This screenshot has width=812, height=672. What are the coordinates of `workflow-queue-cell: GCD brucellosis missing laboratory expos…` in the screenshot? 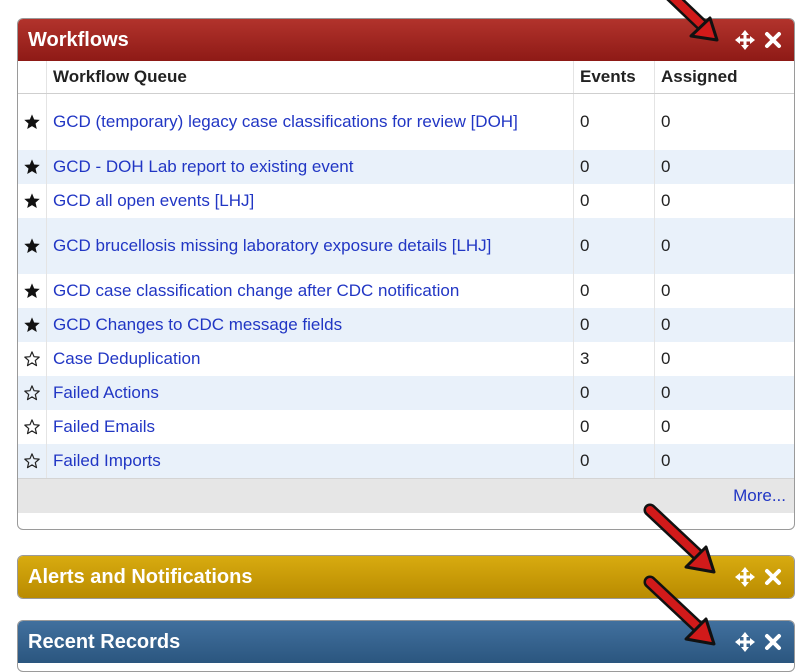 It's located at (310, 246).